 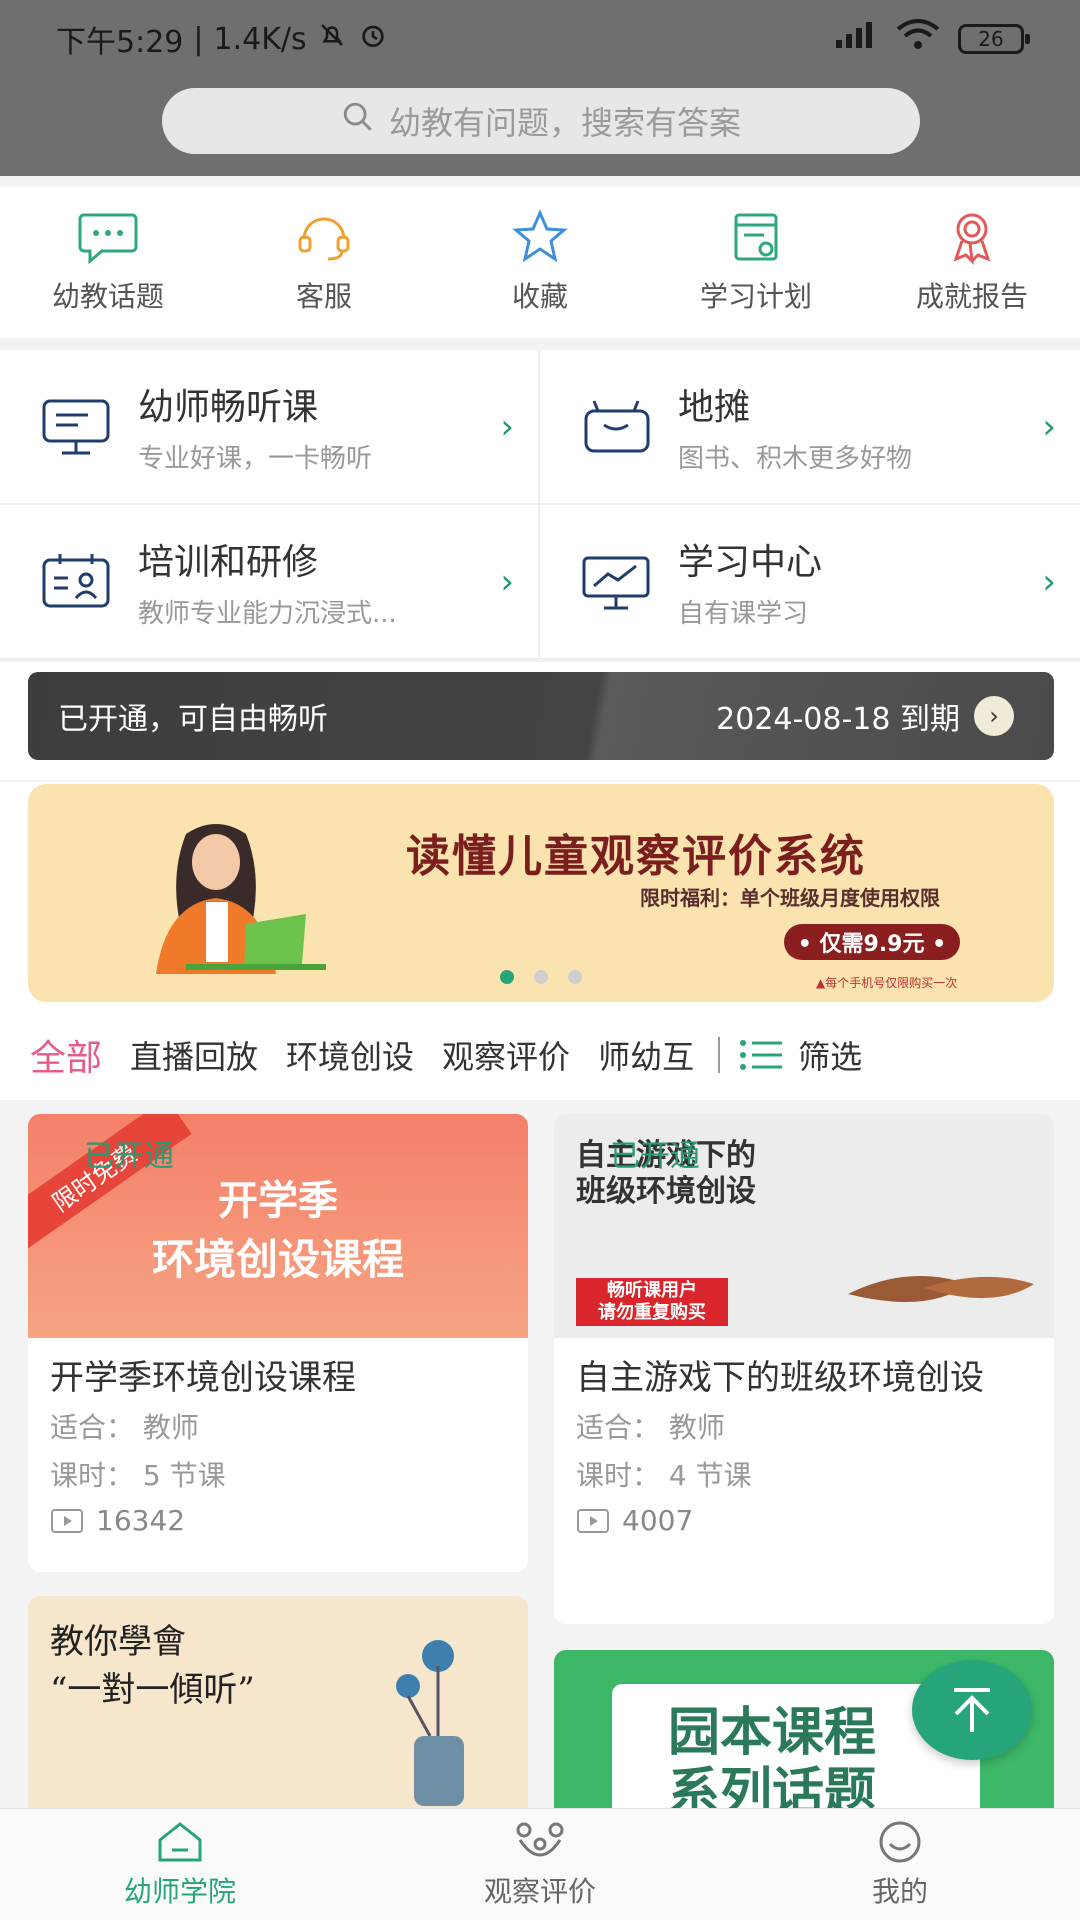 I want to click on headset-icon, so click(x=324, y=239).